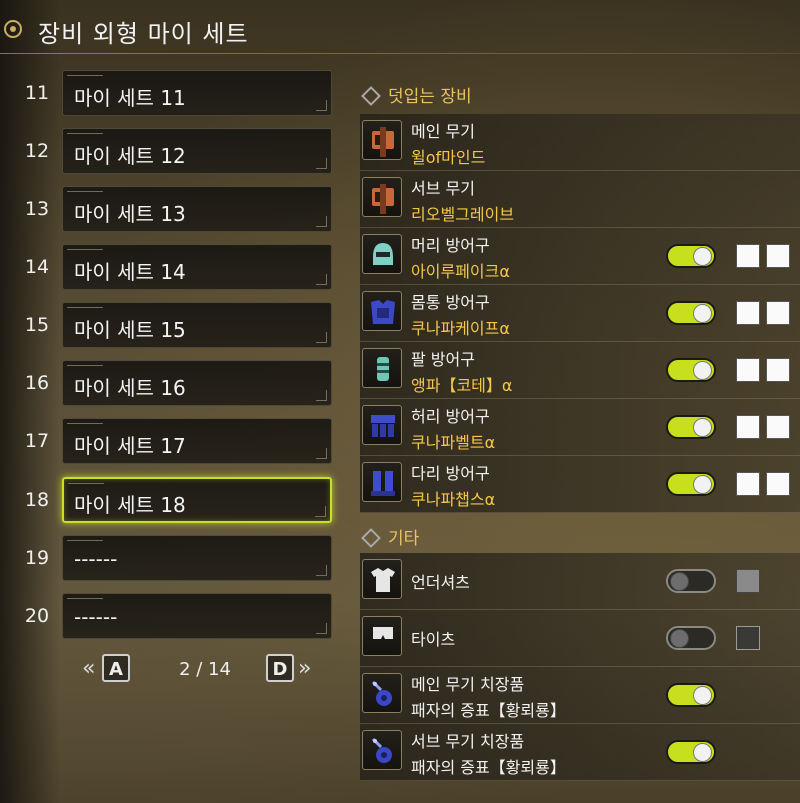 Image resolution: width=800 pixels, height=803 pixels. Describe the element at coordinates (580, 695) in the screenshot. I see `other-row-main-weapon-charm: 메인 무기 치장품 패자의 증표【황뢰룡】` at that location.